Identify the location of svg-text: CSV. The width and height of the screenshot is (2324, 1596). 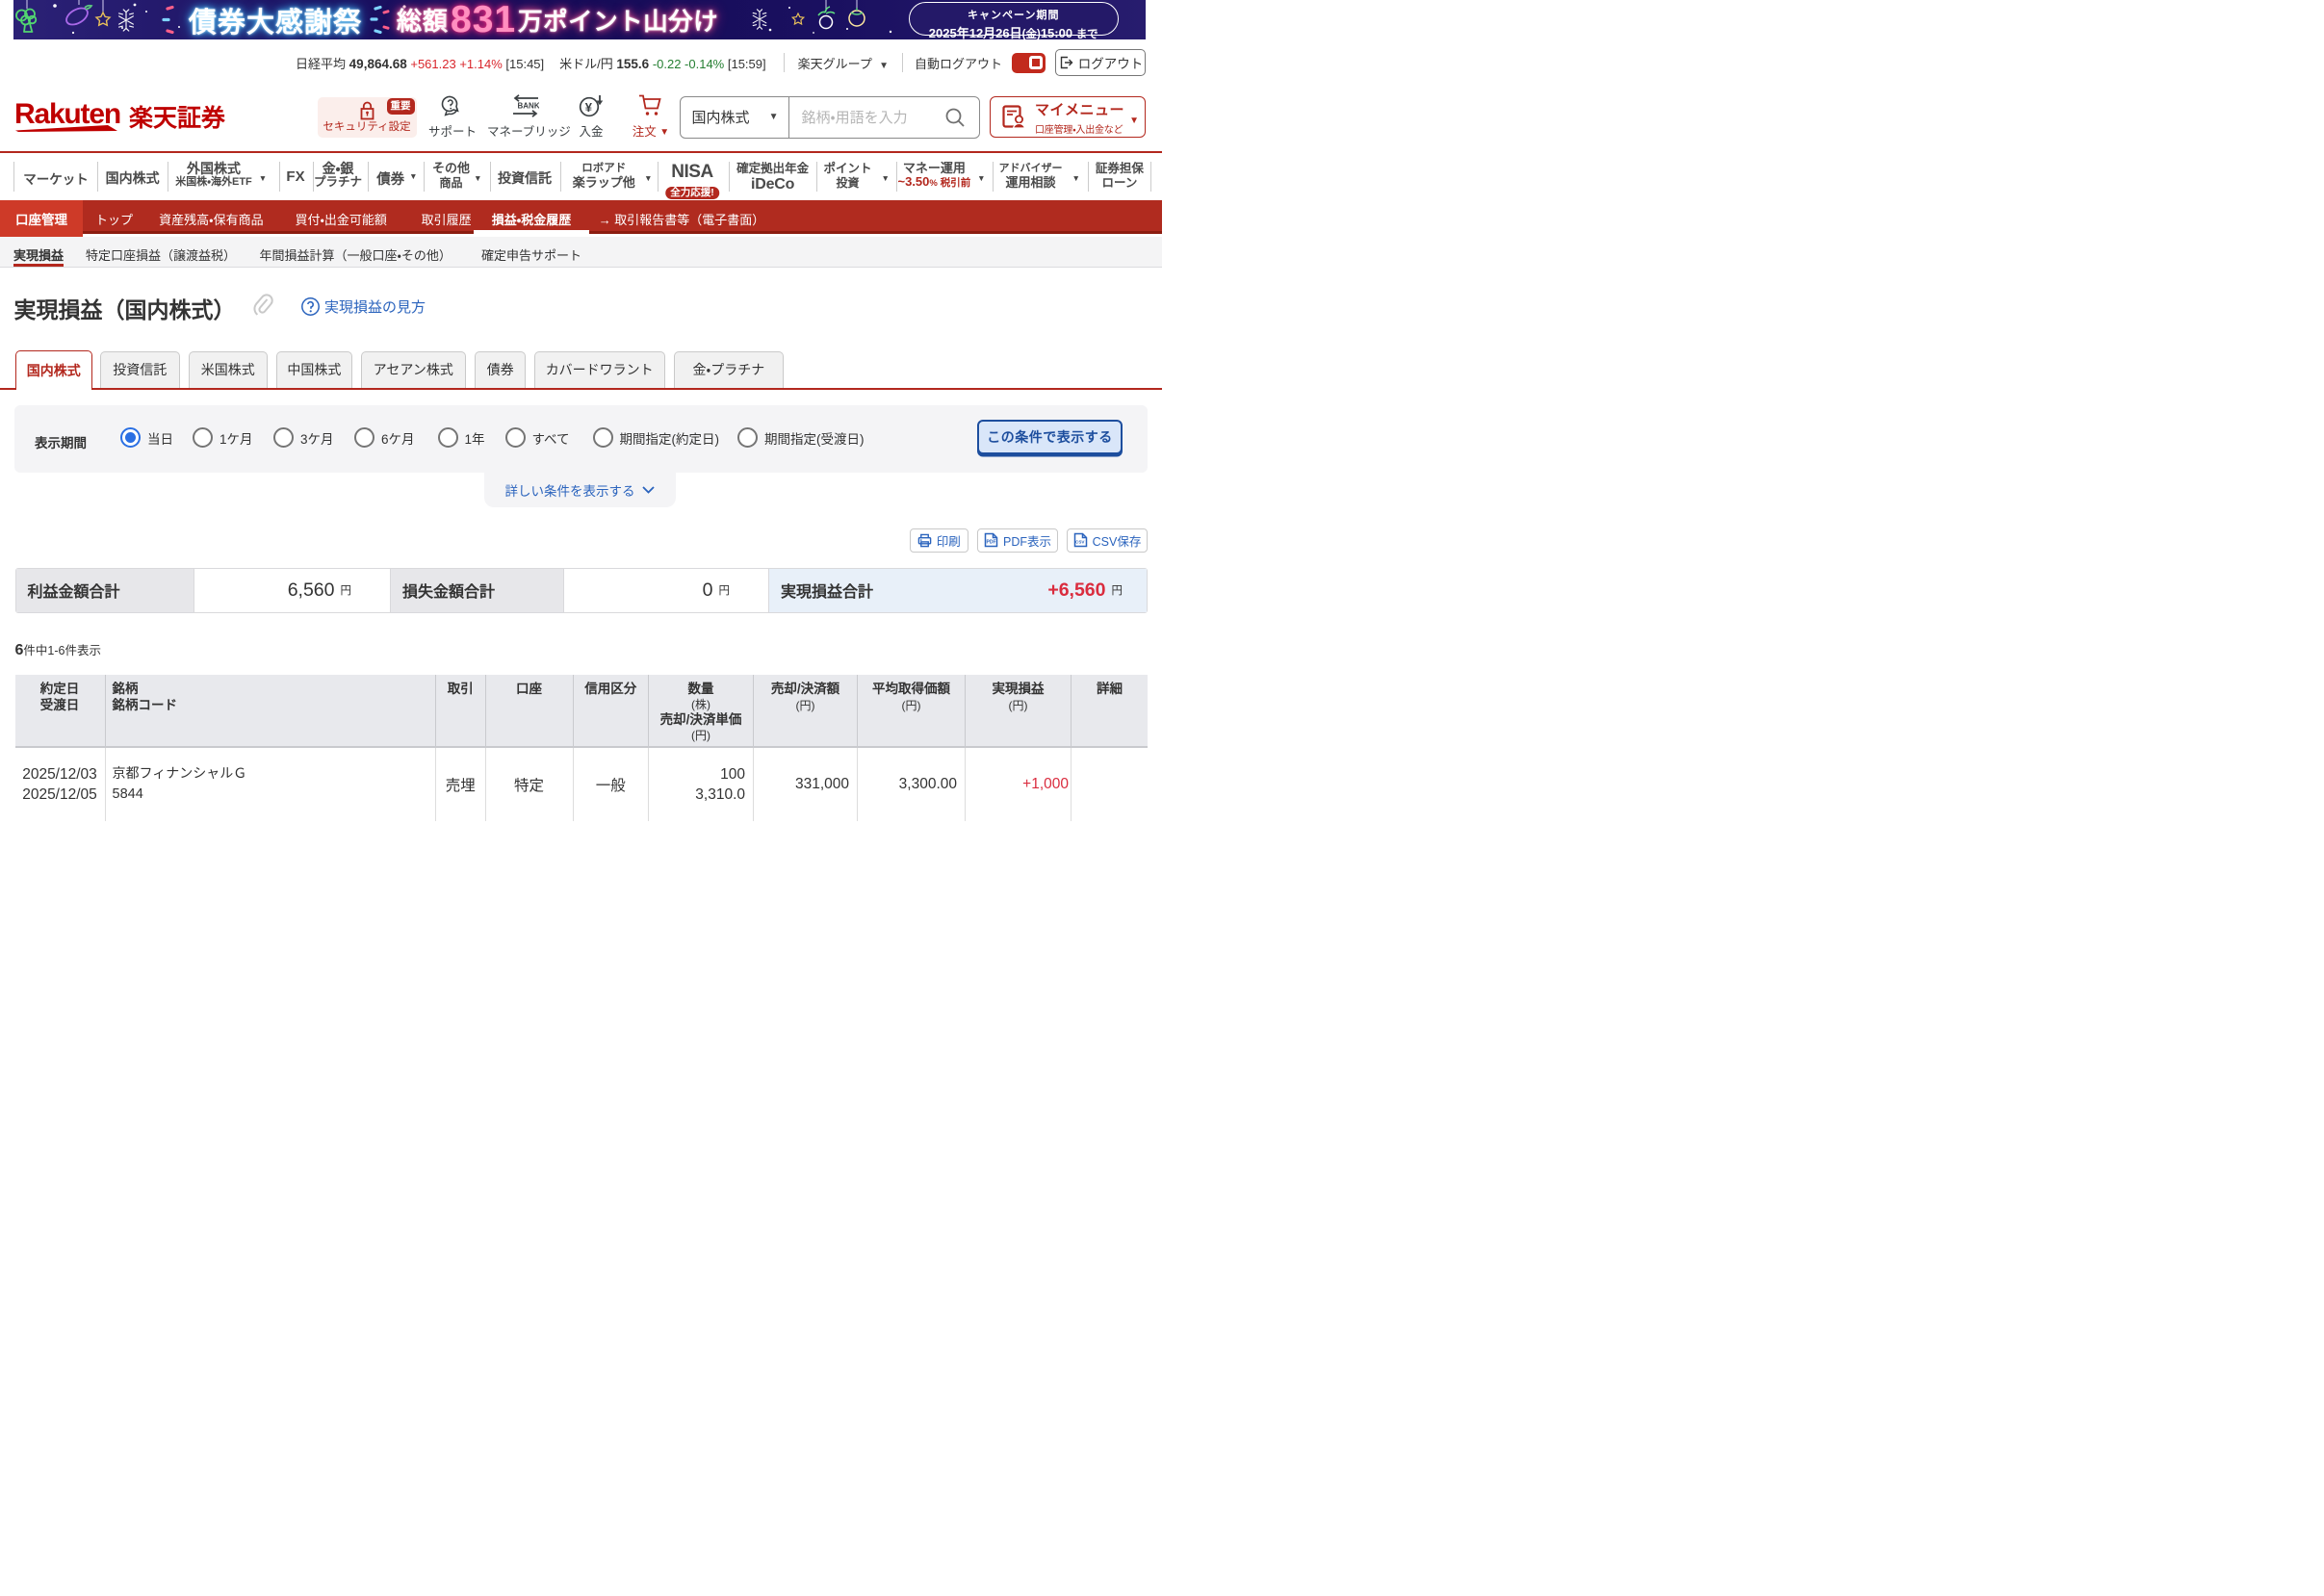
(1080, 543).